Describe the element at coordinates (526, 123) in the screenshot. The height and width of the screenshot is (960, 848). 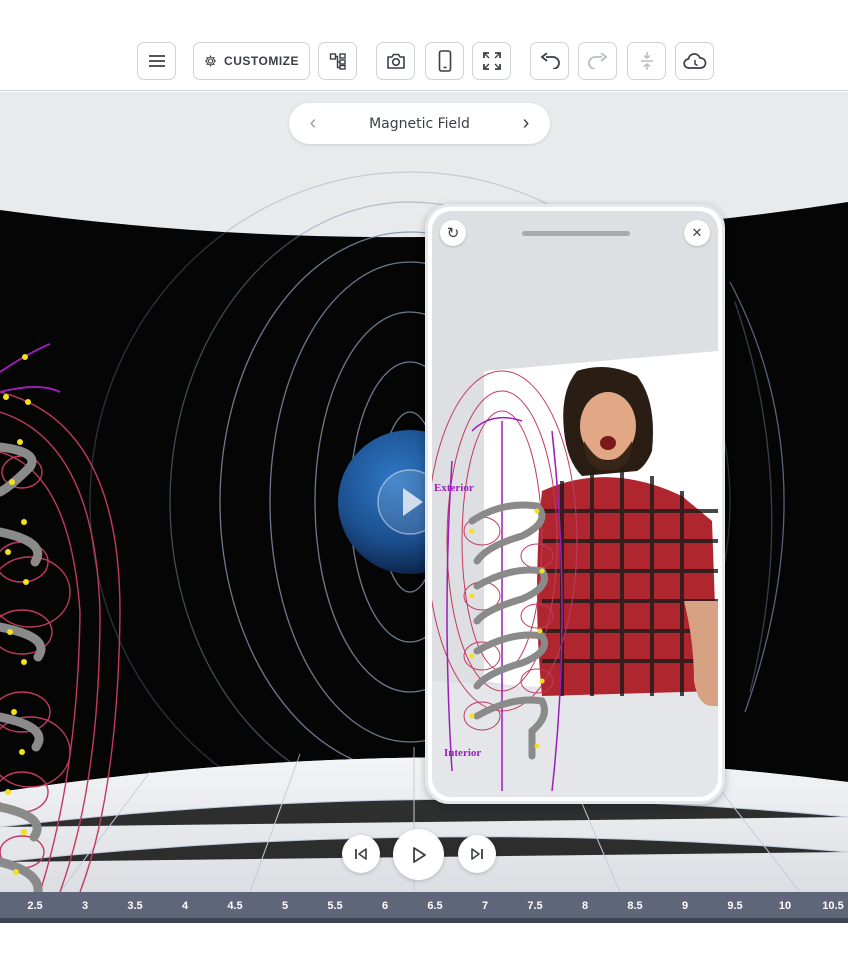
I see `nav-next-button: ›` at that location.